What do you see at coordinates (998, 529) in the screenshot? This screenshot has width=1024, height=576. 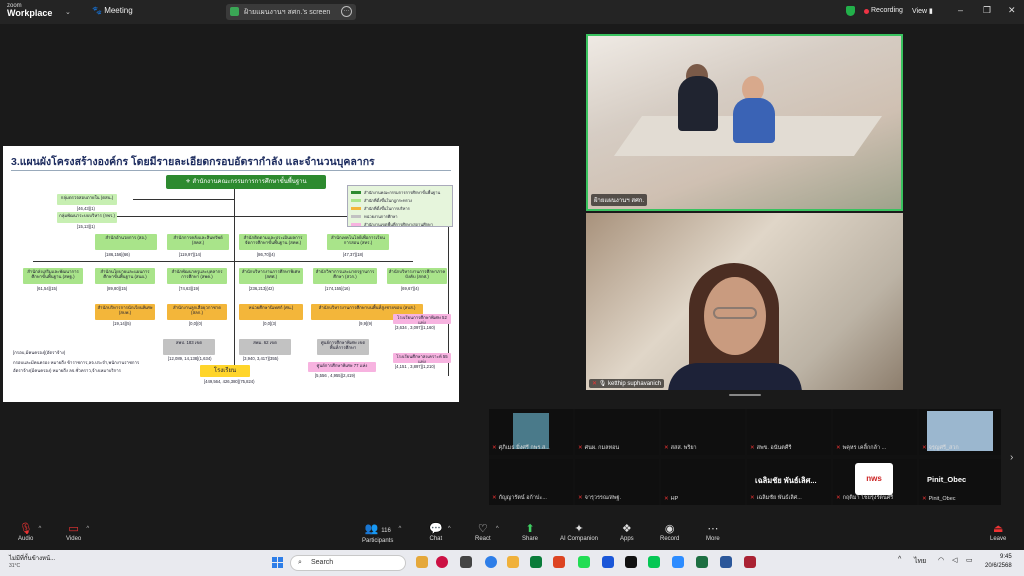 I see `leave-icon: ⏏` at bounding box center [998, 529].